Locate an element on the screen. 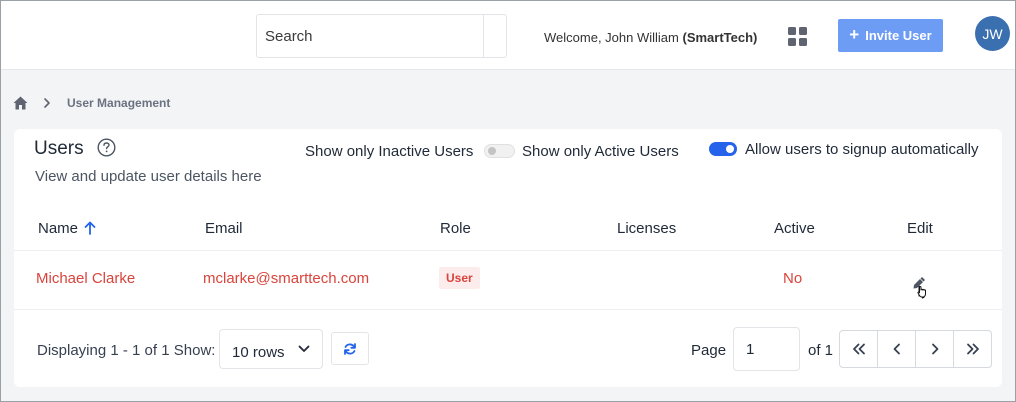  active-filter-toggle is located at coordinates (499, 151).